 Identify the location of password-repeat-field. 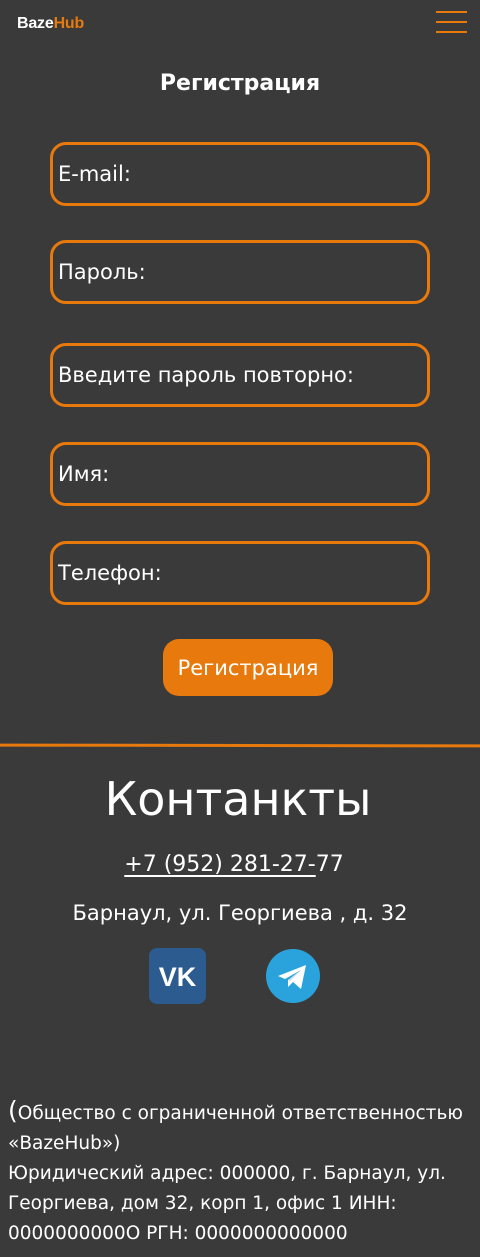
(240, 375).